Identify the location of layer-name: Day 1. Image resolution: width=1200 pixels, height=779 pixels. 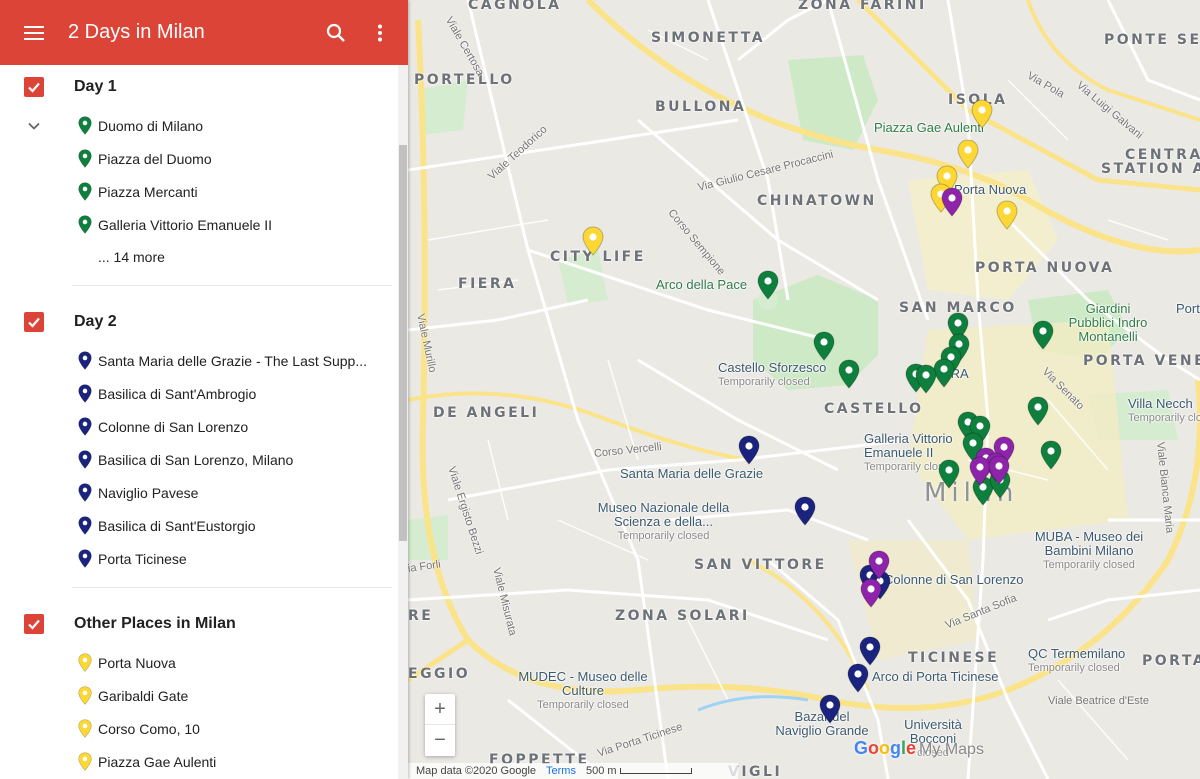
(95, 87).